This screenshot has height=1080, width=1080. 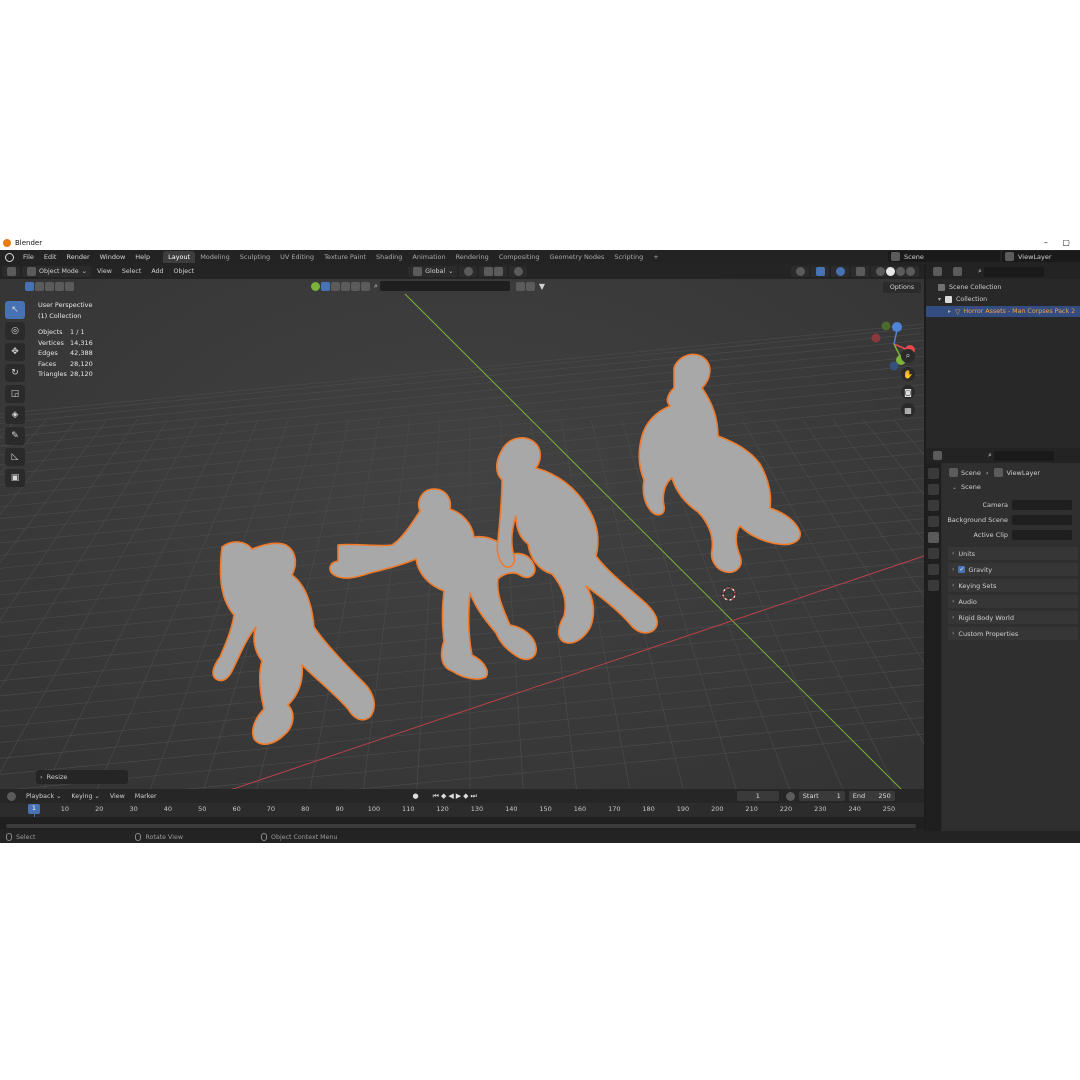 I want to click on playhead: 1, so click(x=34, y=809).